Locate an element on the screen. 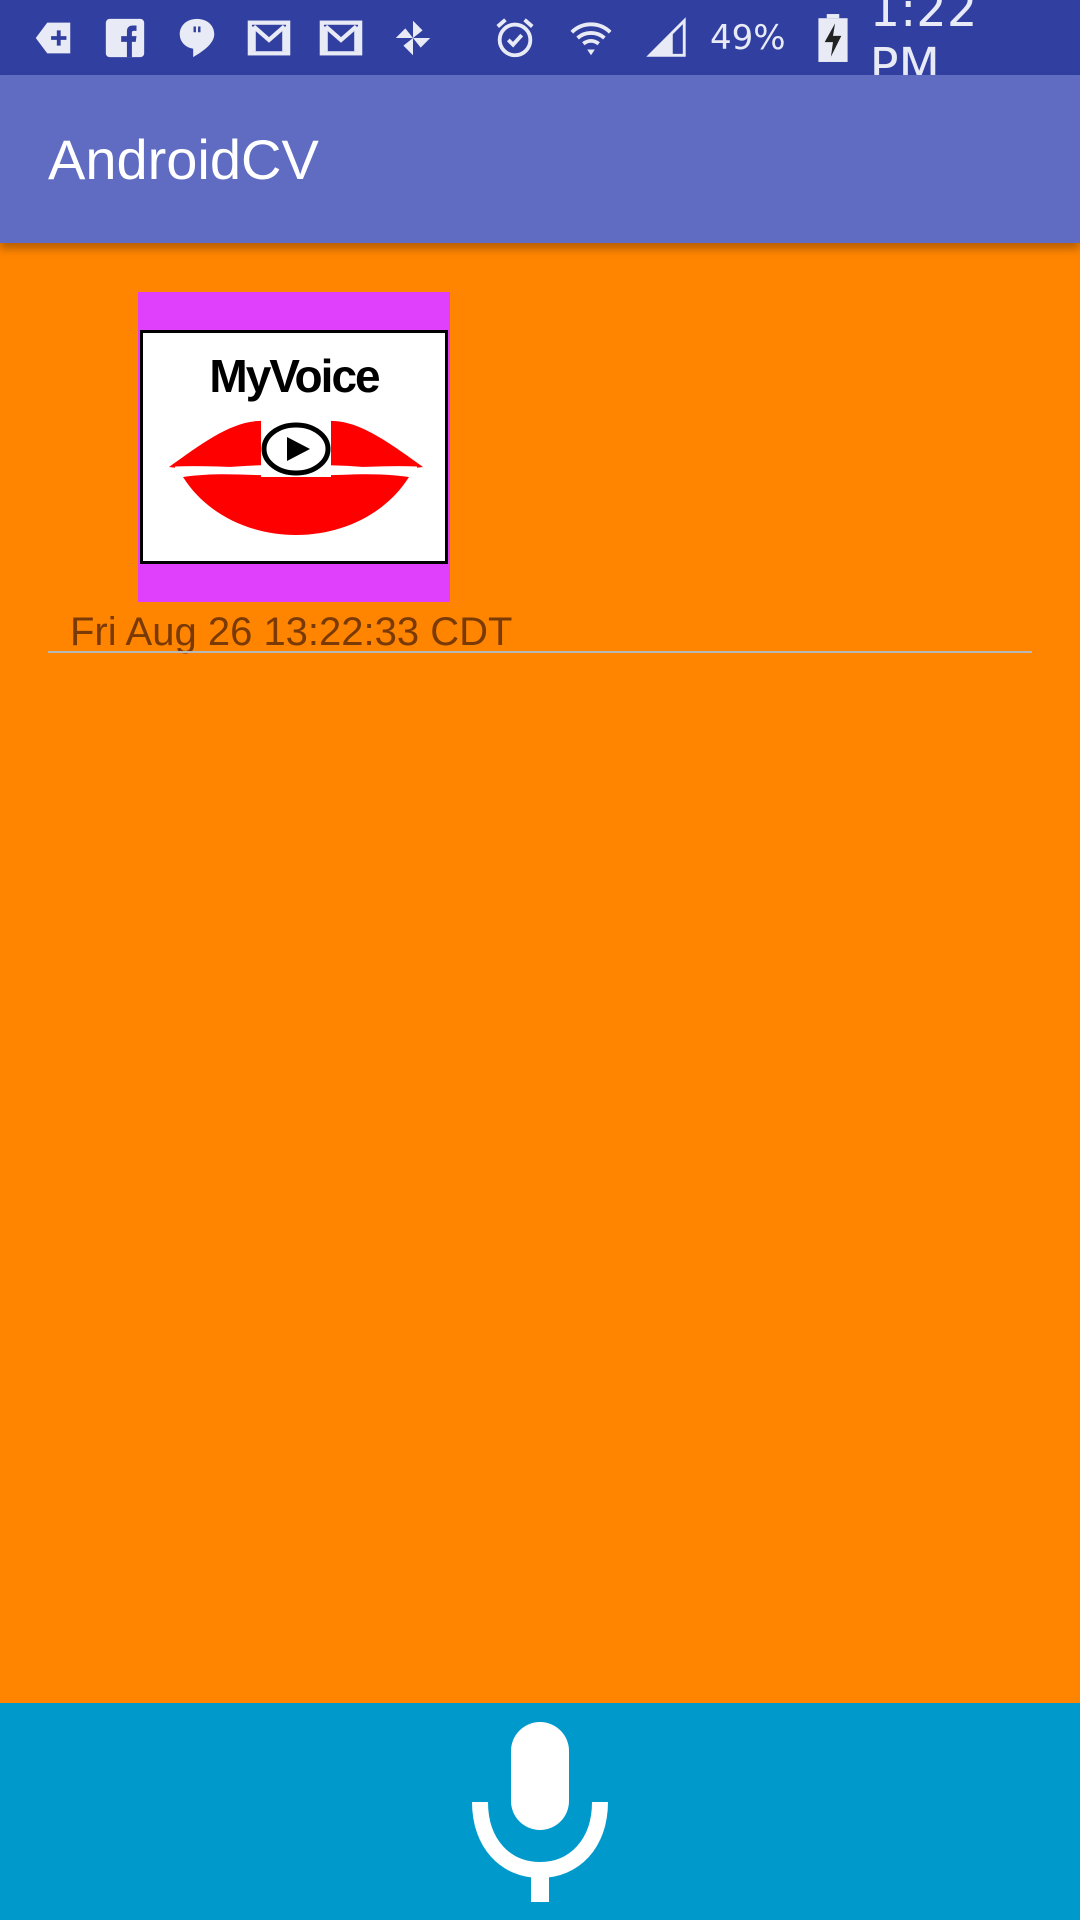 This screenshot has height=1920, width=1080. myvoice-logo: MyVoice is located at coordinates (294, 447).